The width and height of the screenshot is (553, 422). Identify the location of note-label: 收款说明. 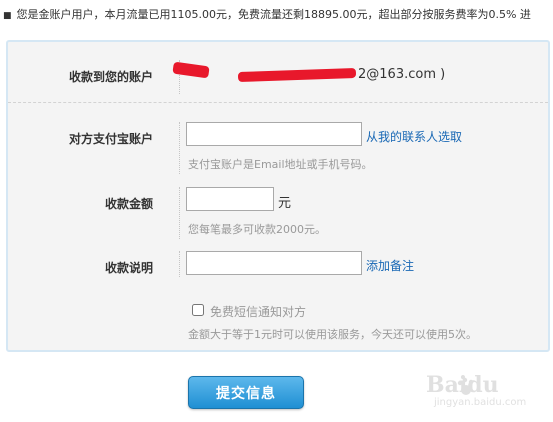
(128, 268).